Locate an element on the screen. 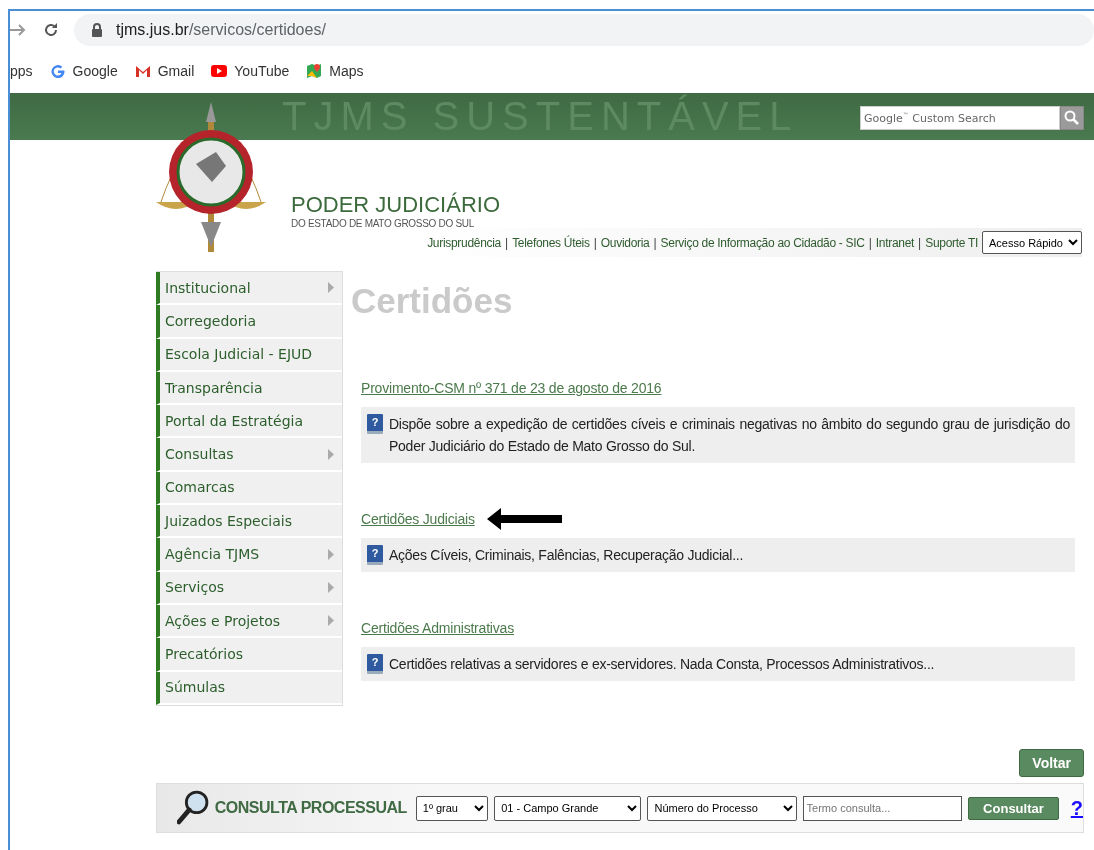 The height and width of the screenshot is (850, 1094). instance-dropdown: 1º grau is located at coordinates (452, 808).